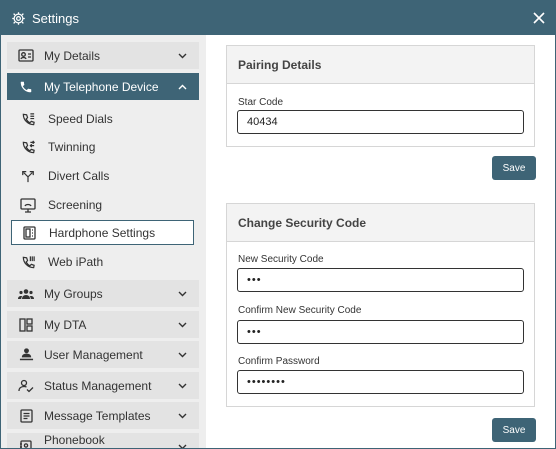 Image resolution: width=556 pixels, height=449 pixels. Describe the element at coordinates (102, 147) in the screenshot. I see `sub-item-twinning: Twinning` at that location.